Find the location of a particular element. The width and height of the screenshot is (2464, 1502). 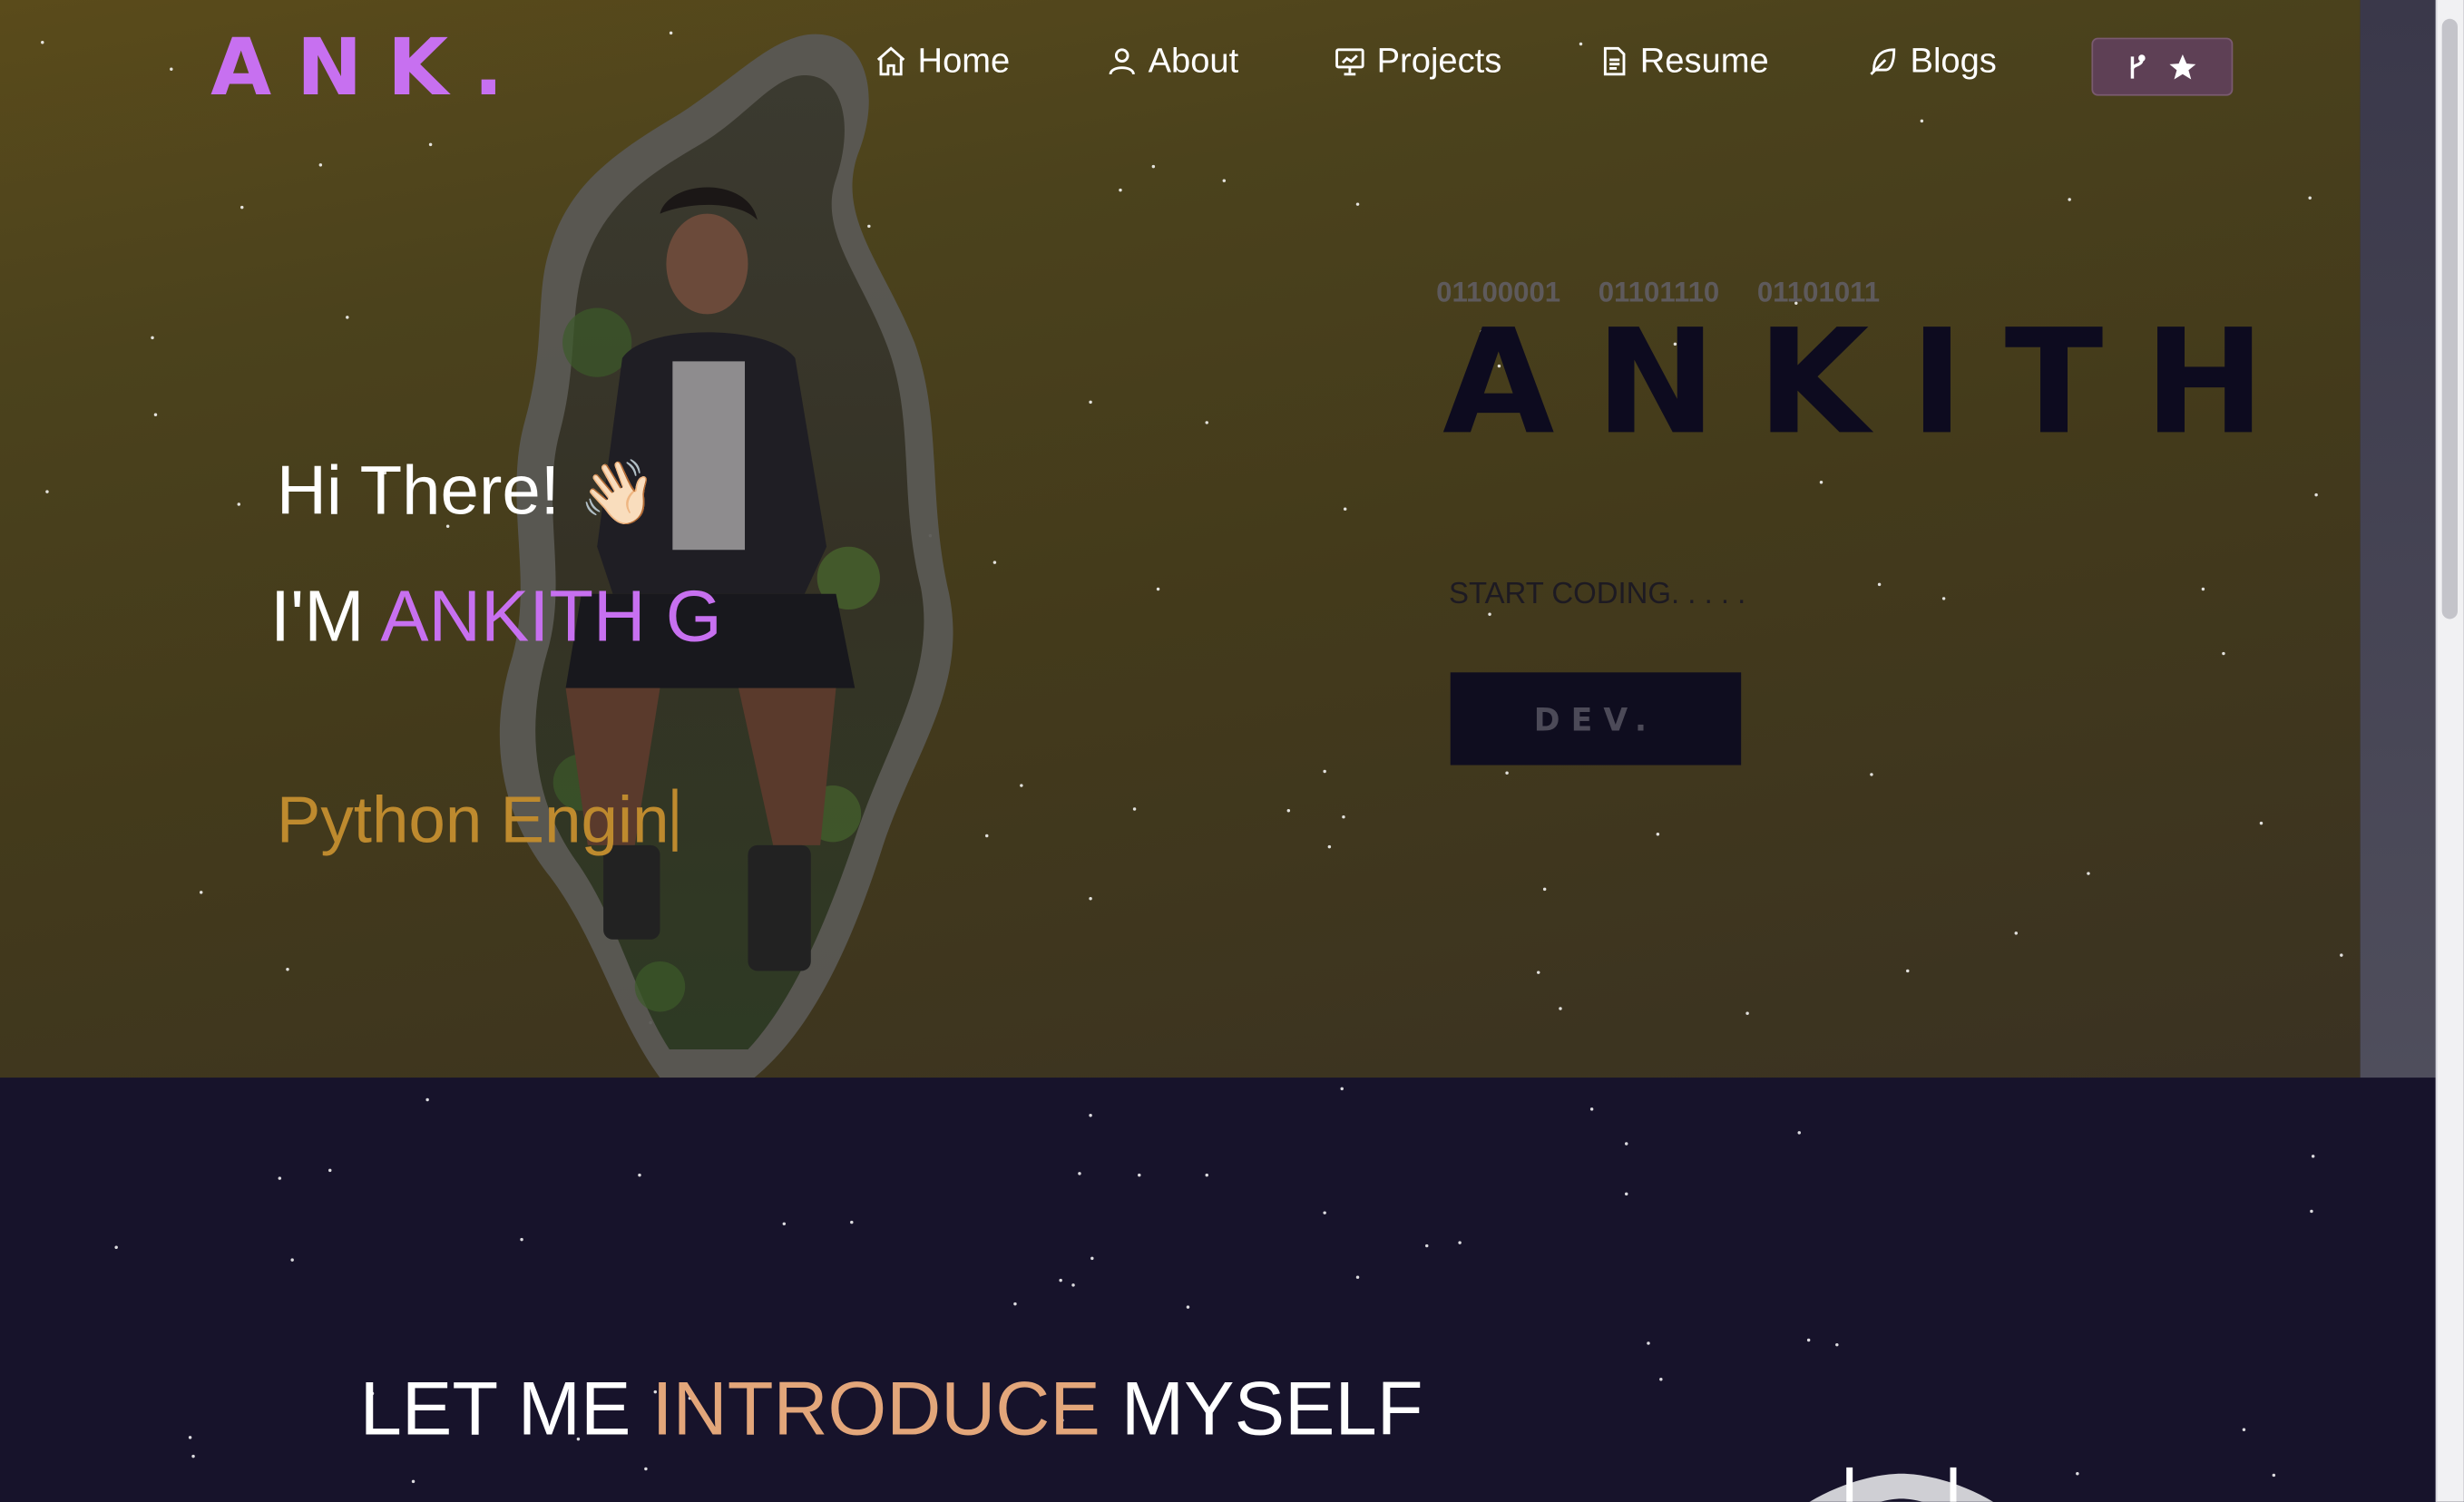

hero-name: ANKITH G is located at coordinates (551, 616).